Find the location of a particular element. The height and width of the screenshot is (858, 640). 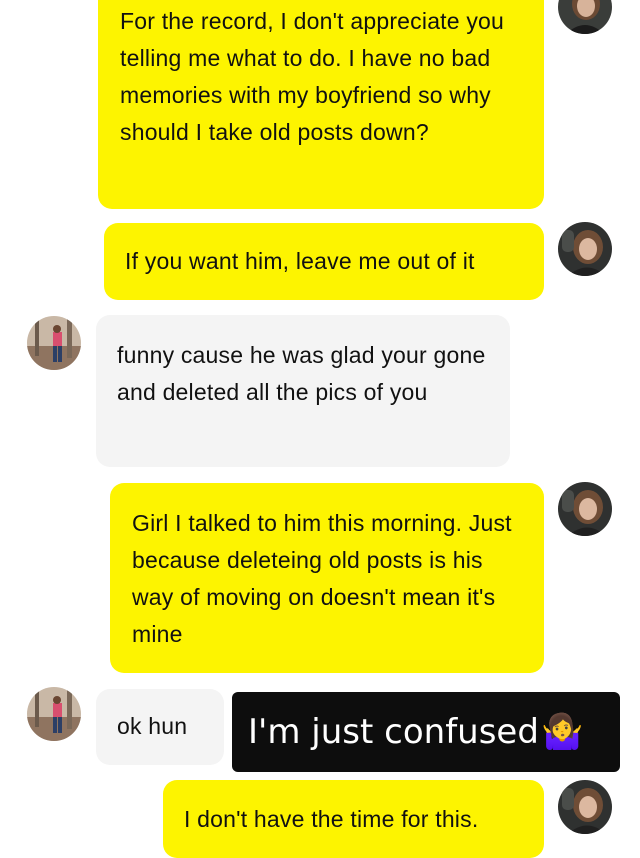

shrug-emoji-icon: 🤷‍♀️ is located at coordinates (562, 732).